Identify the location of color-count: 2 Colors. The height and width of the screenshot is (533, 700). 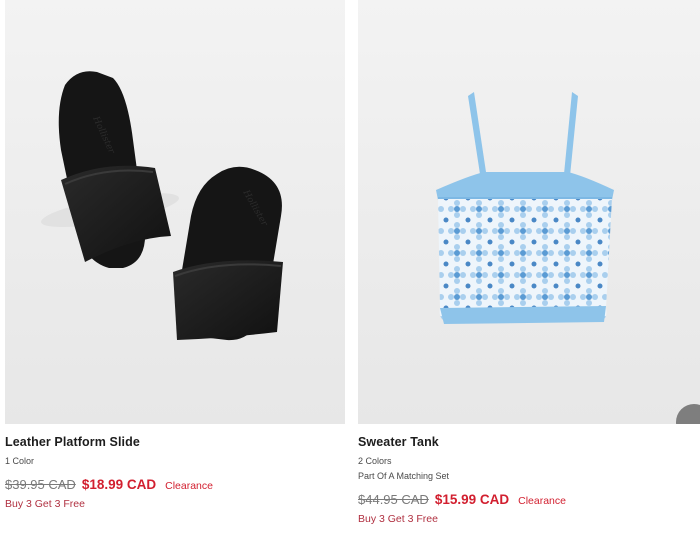
(375, 461).